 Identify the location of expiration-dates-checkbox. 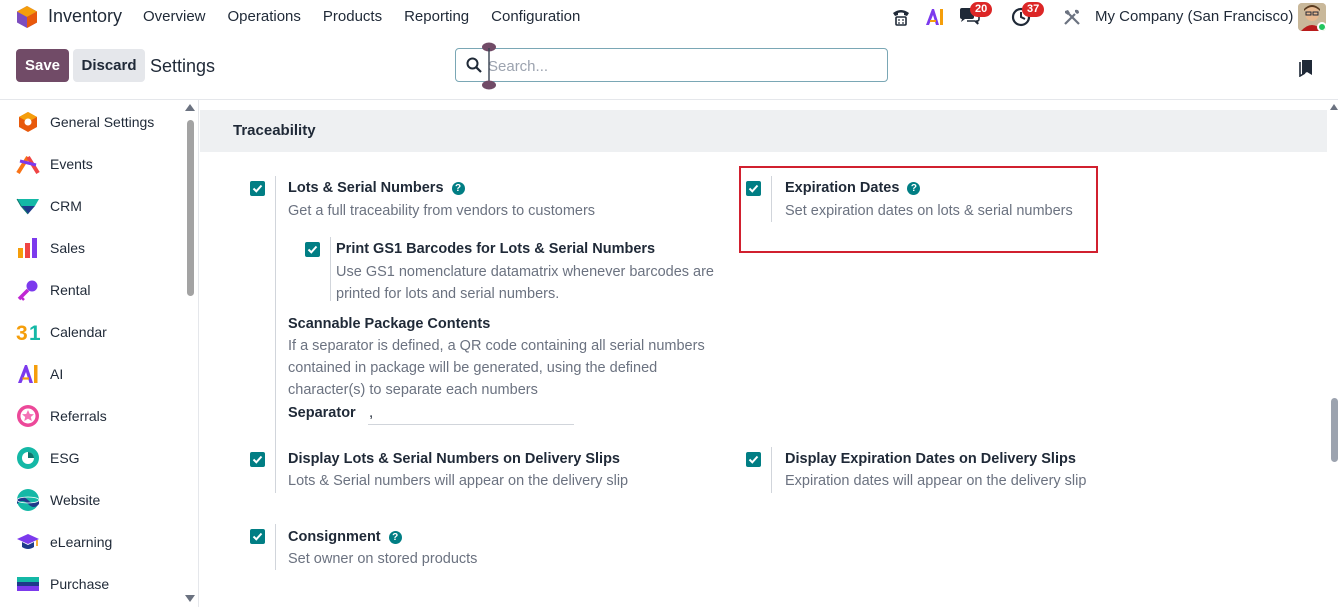
(753, 188).